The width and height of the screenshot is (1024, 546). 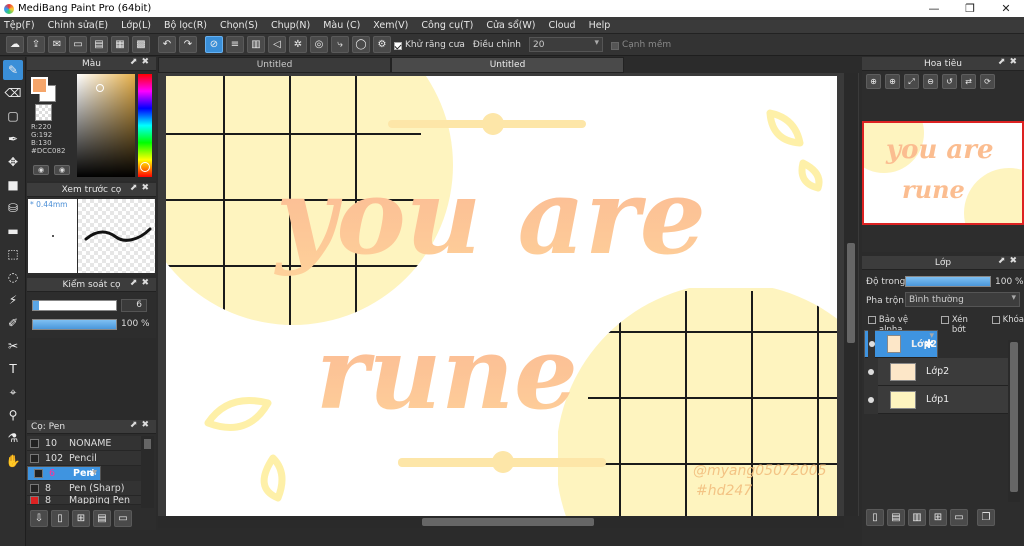 I want to click on lasso-icon: ◌, so click(x=13, y=277).